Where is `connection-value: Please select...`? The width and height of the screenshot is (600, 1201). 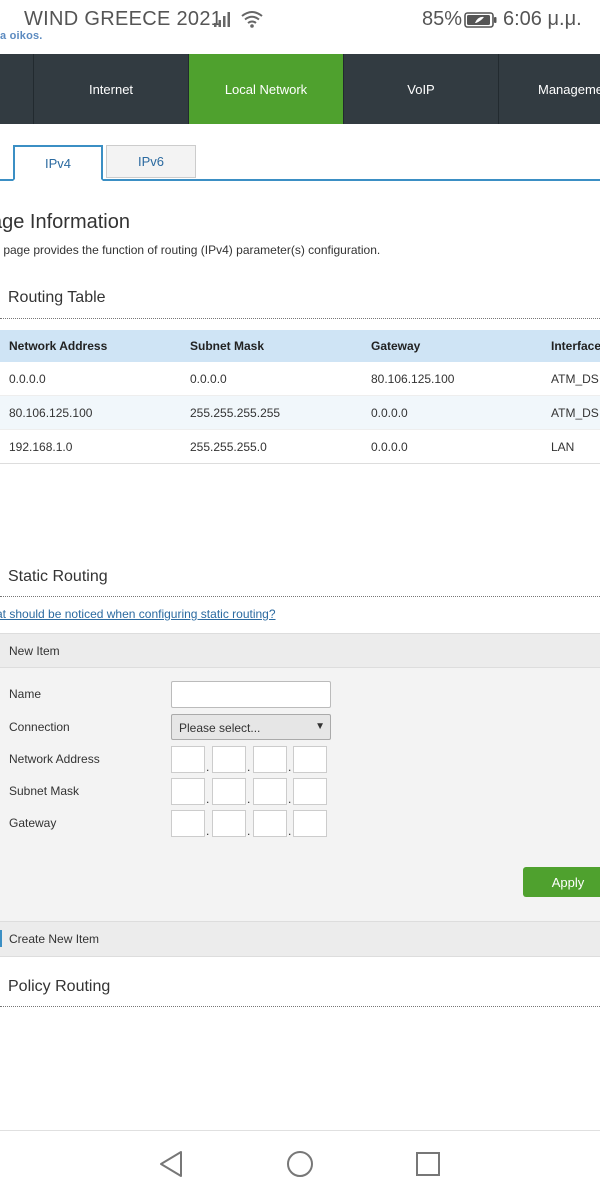 connection-value: Please select... is located at coordinates (220, 728).